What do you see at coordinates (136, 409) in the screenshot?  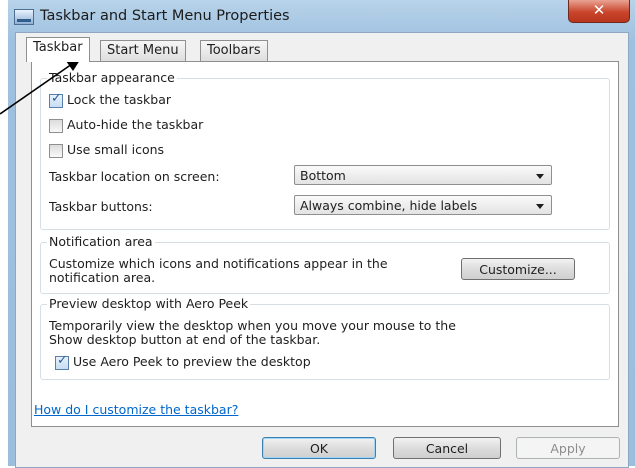 I see `help-link: How do I customize the taskbar?` at bounding box center [136, 409].